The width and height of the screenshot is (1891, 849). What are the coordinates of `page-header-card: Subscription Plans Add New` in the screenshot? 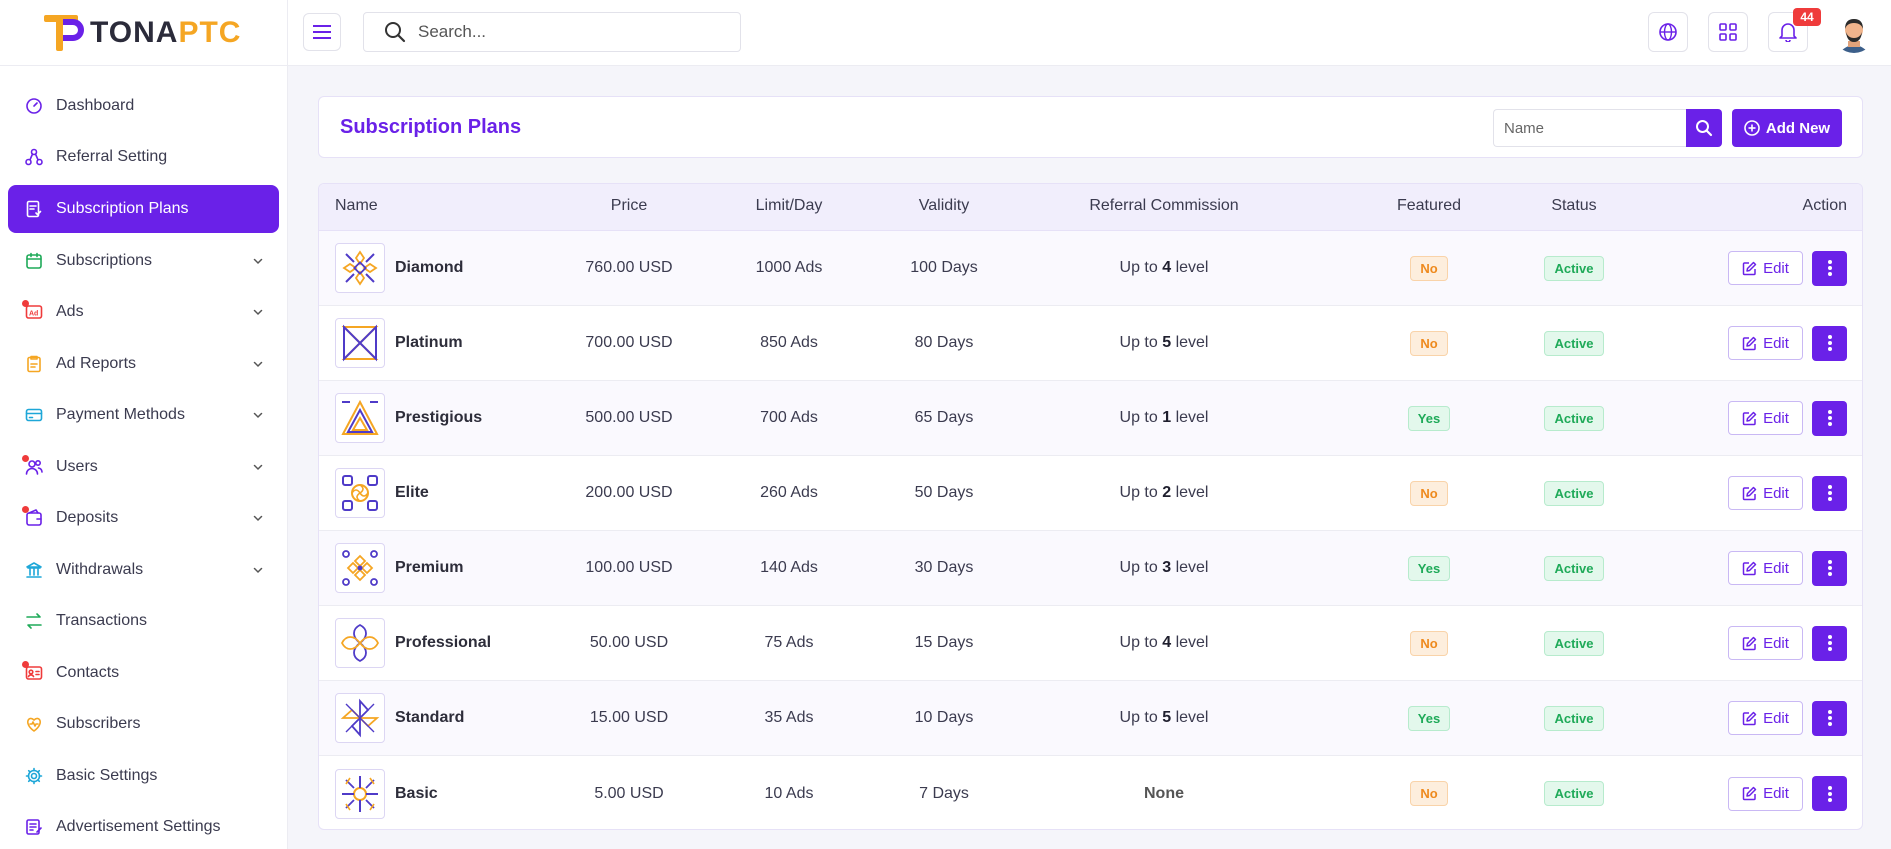 It's located at (1090, 127).